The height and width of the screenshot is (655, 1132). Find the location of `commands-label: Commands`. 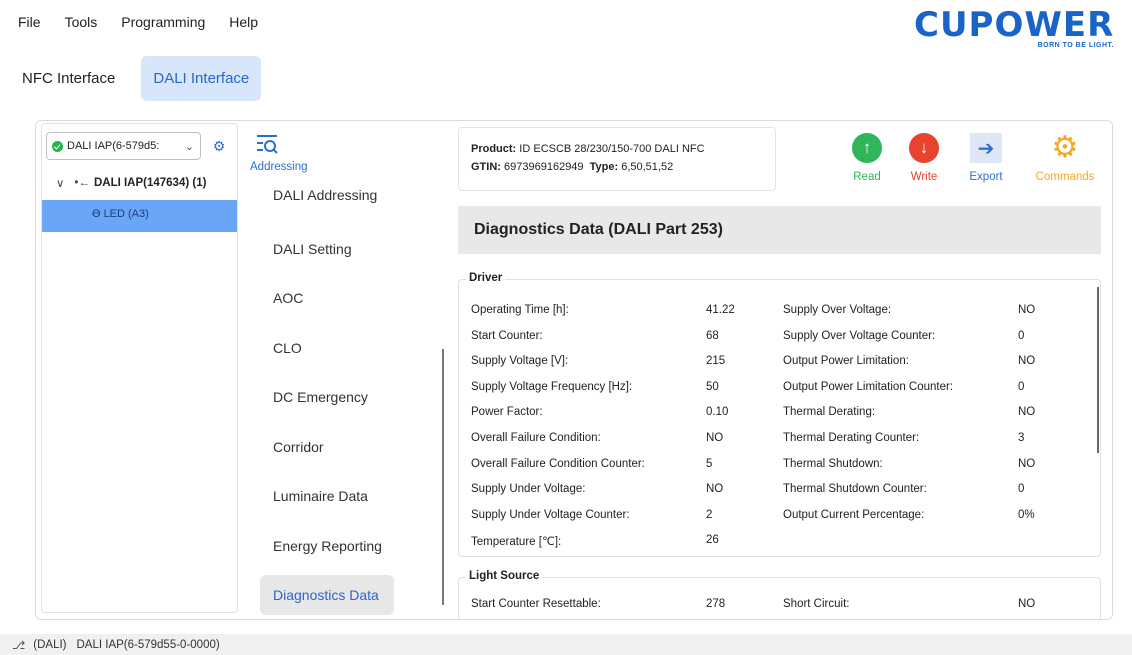

commands-label: Commands is located at coordinates (1065, 177).